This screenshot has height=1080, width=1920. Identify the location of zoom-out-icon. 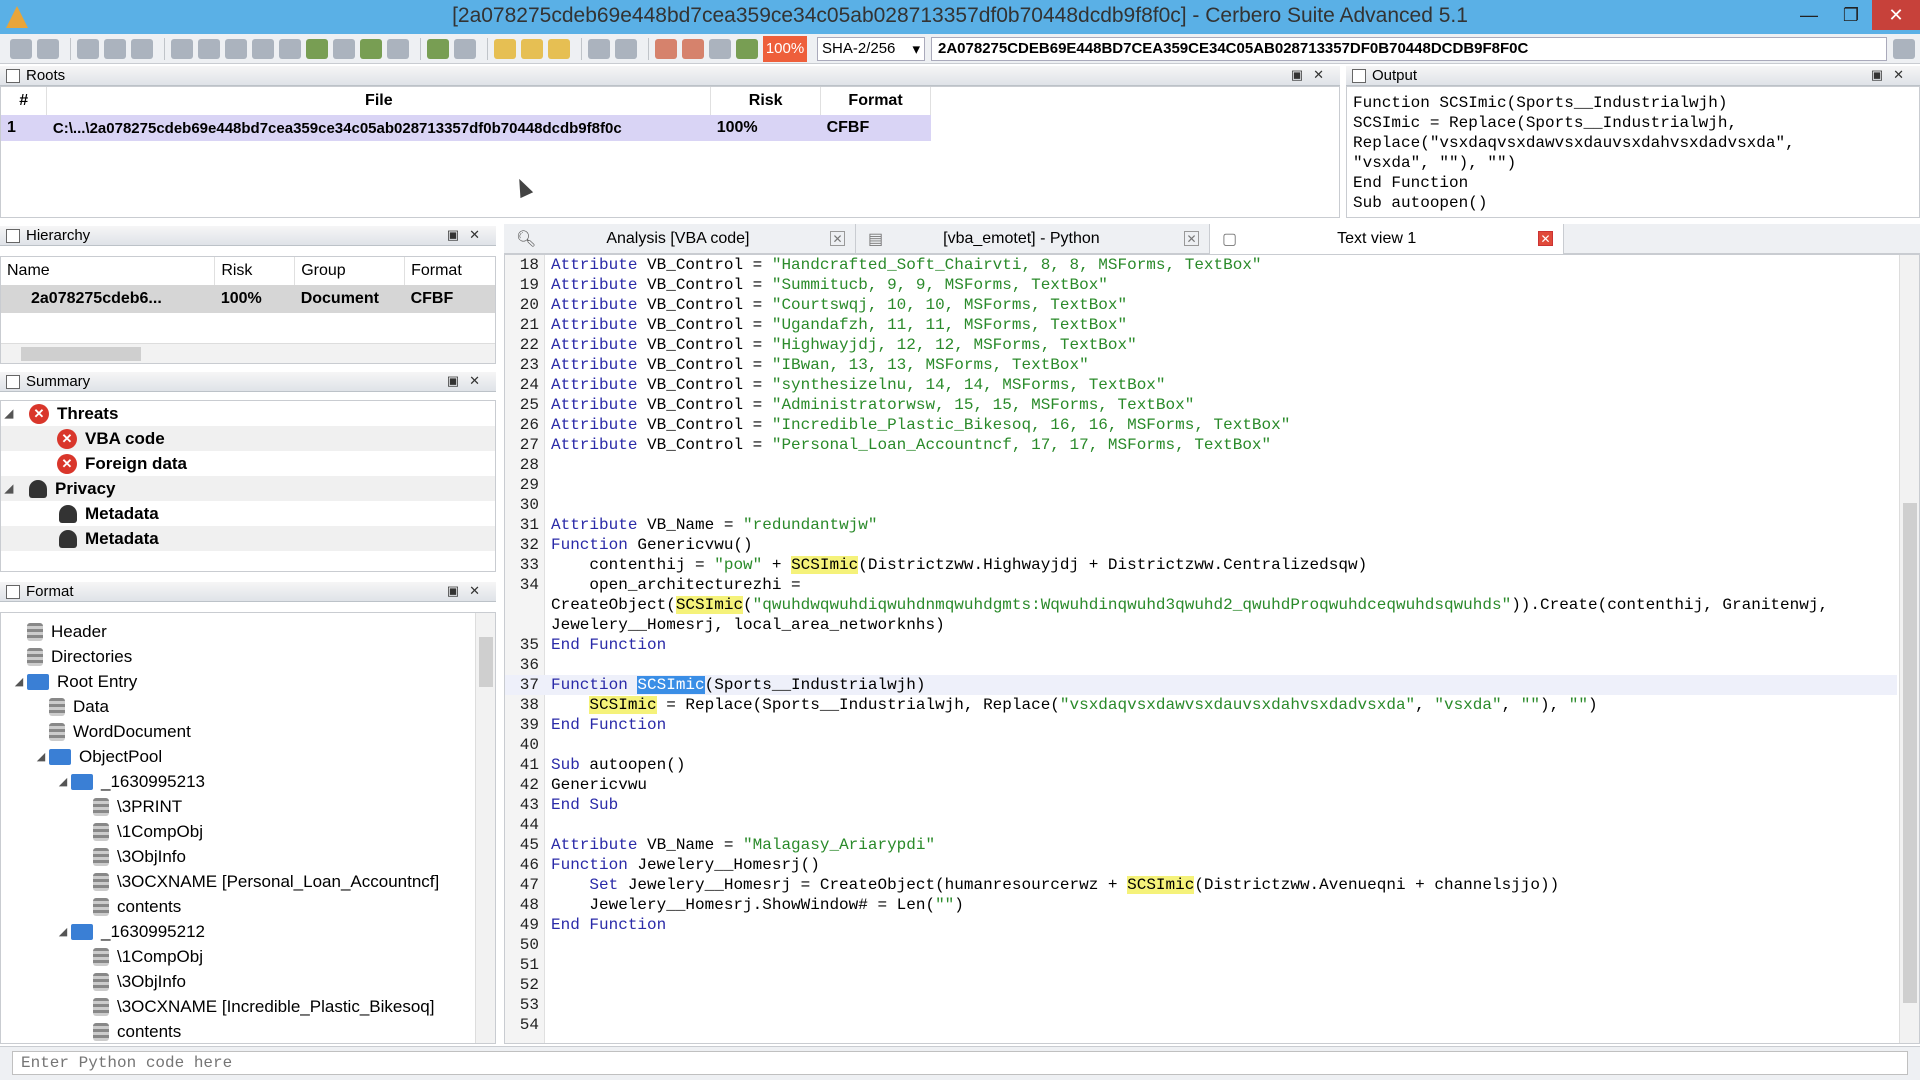
(344, 48).